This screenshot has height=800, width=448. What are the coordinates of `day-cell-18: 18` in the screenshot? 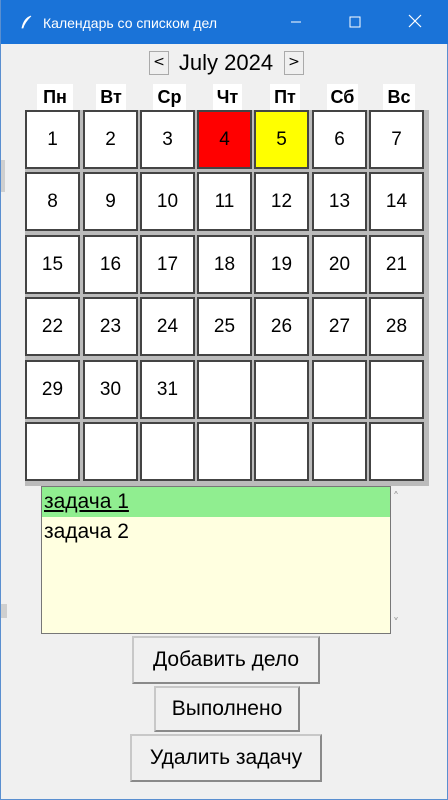 It's located at (224, 264).